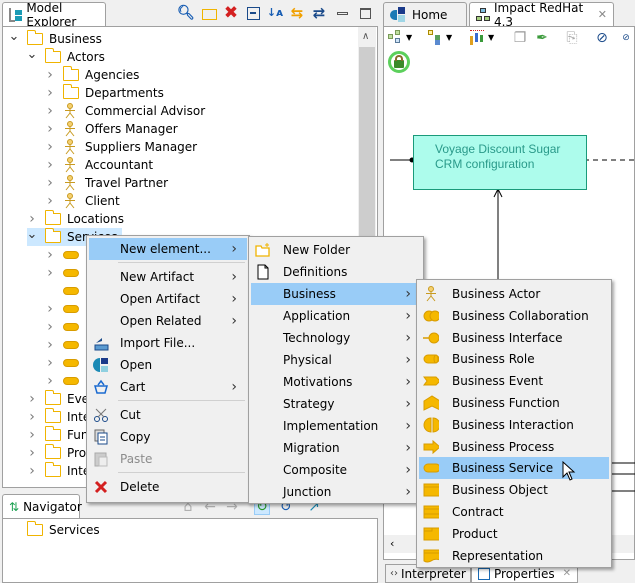 This screenshot has width=635, height=583. I want to click on menu-item-migration: Migration ›, so click(336, 448).